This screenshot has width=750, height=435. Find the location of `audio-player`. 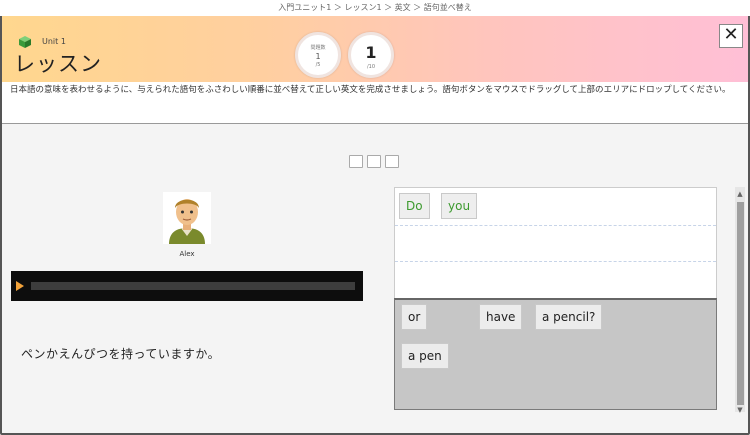

audio-player is located at coordinates (187, 286).